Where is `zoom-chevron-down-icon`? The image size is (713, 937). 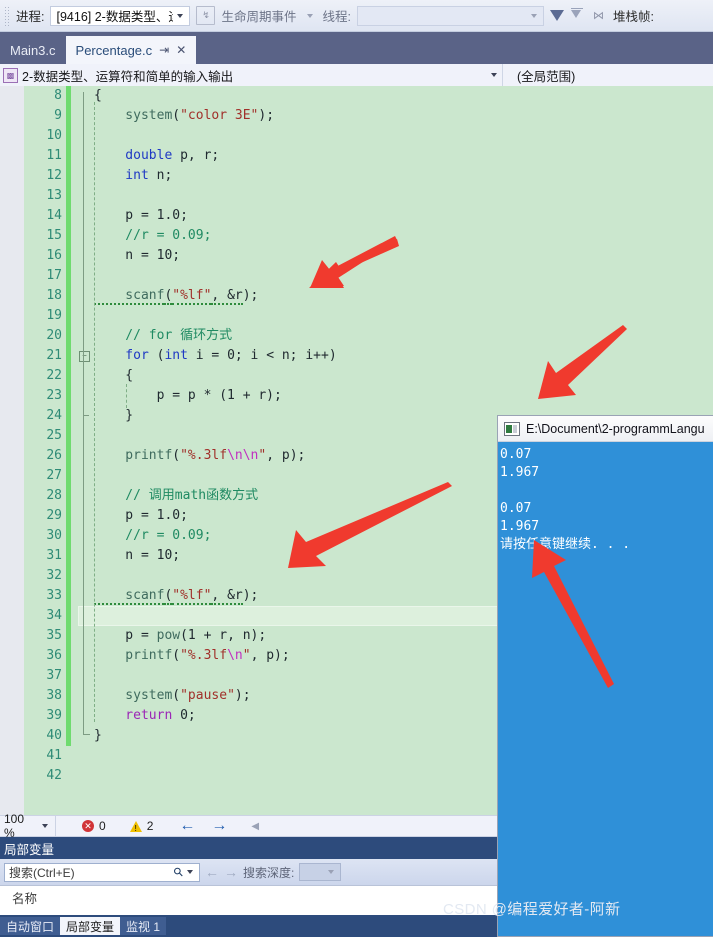 zoom-chevron-down-icon is located at coordinates (45, 826).